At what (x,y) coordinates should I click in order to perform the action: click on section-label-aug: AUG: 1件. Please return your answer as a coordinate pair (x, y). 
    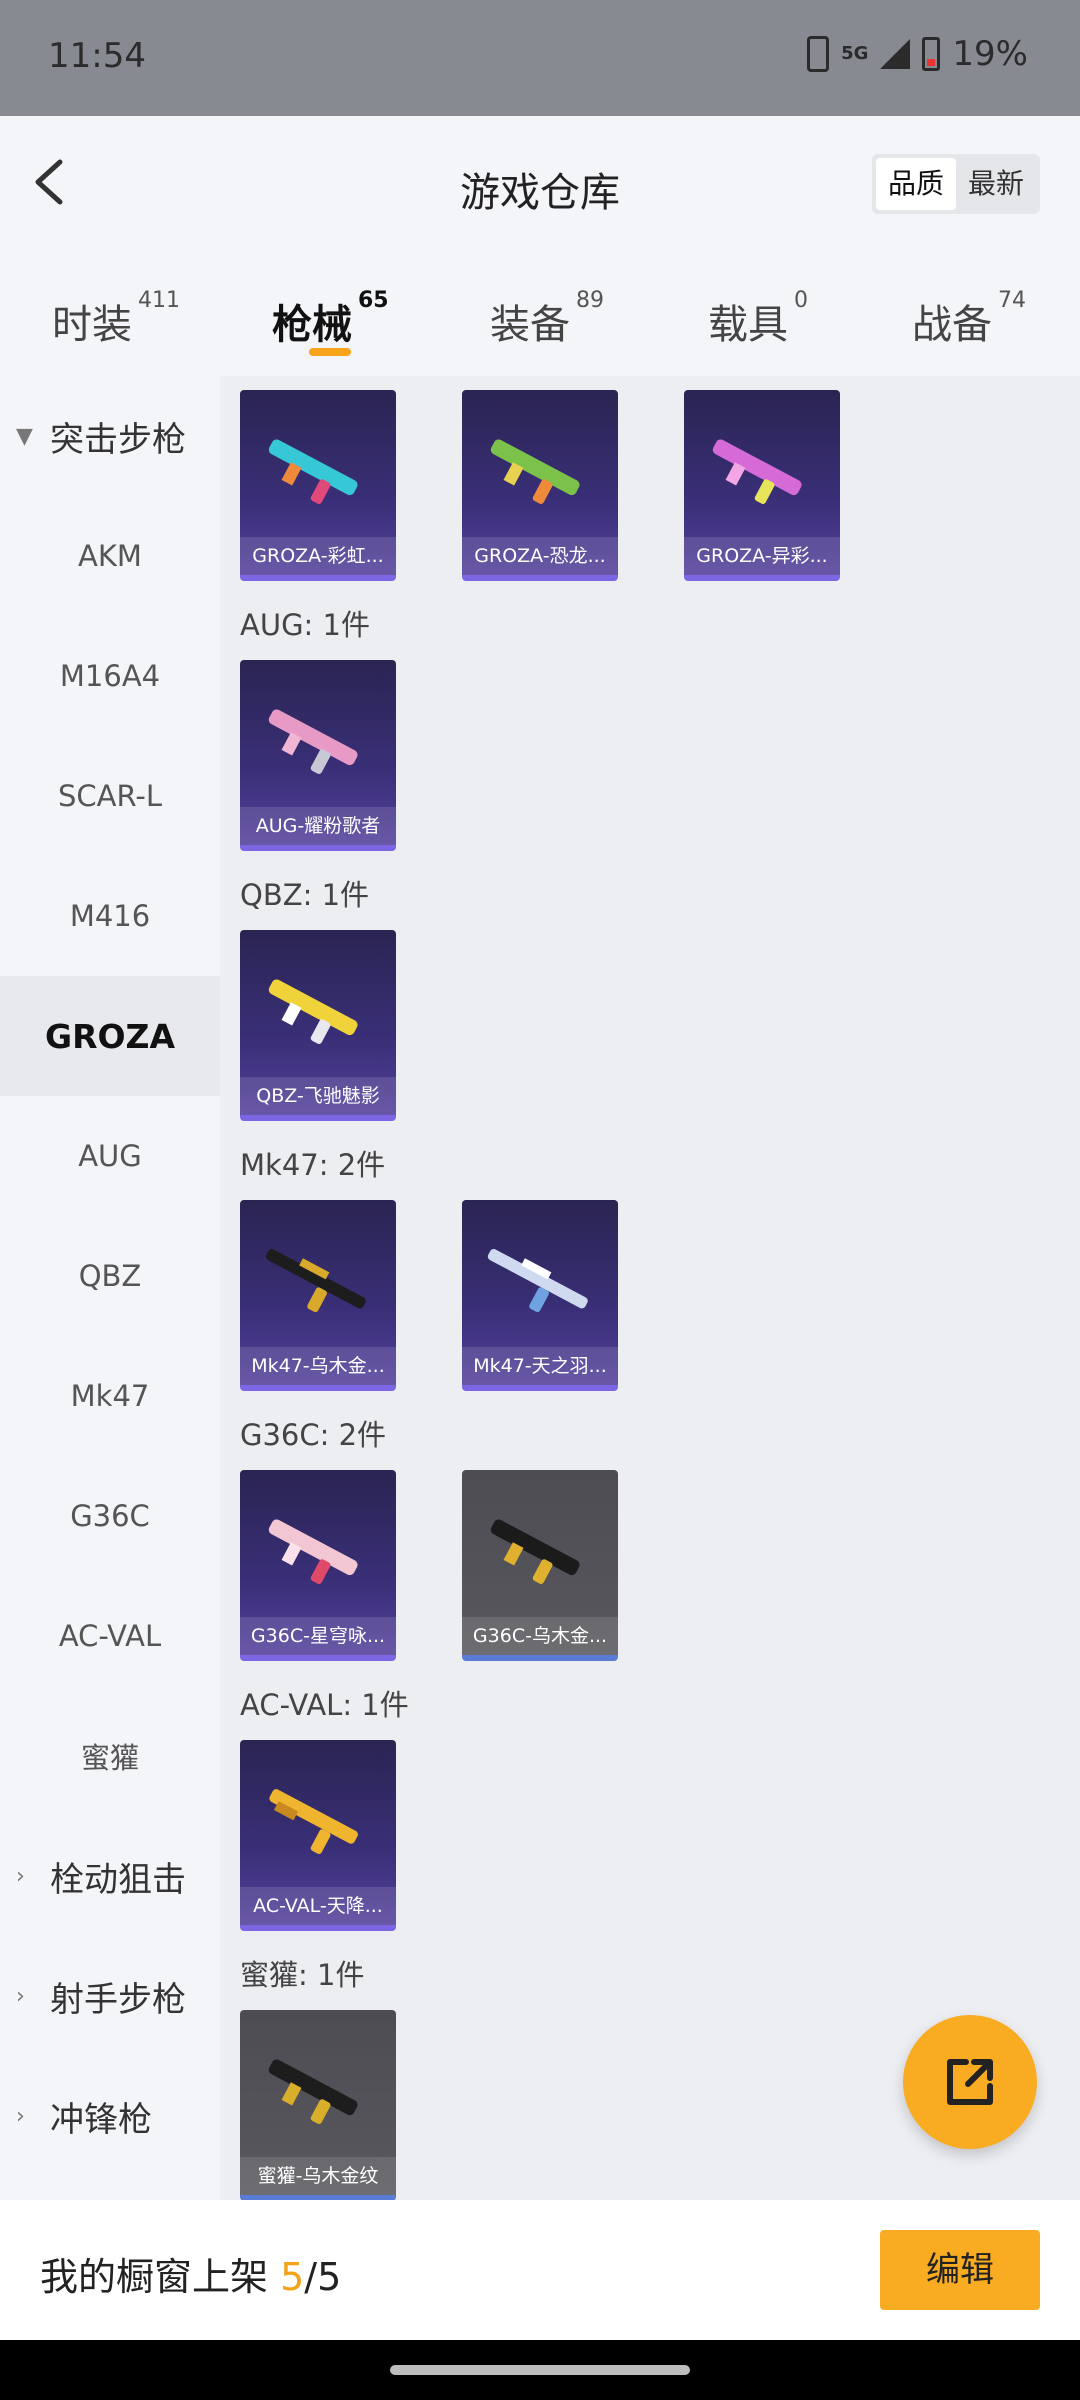
    Looking at the image, I should click on (305, 625).